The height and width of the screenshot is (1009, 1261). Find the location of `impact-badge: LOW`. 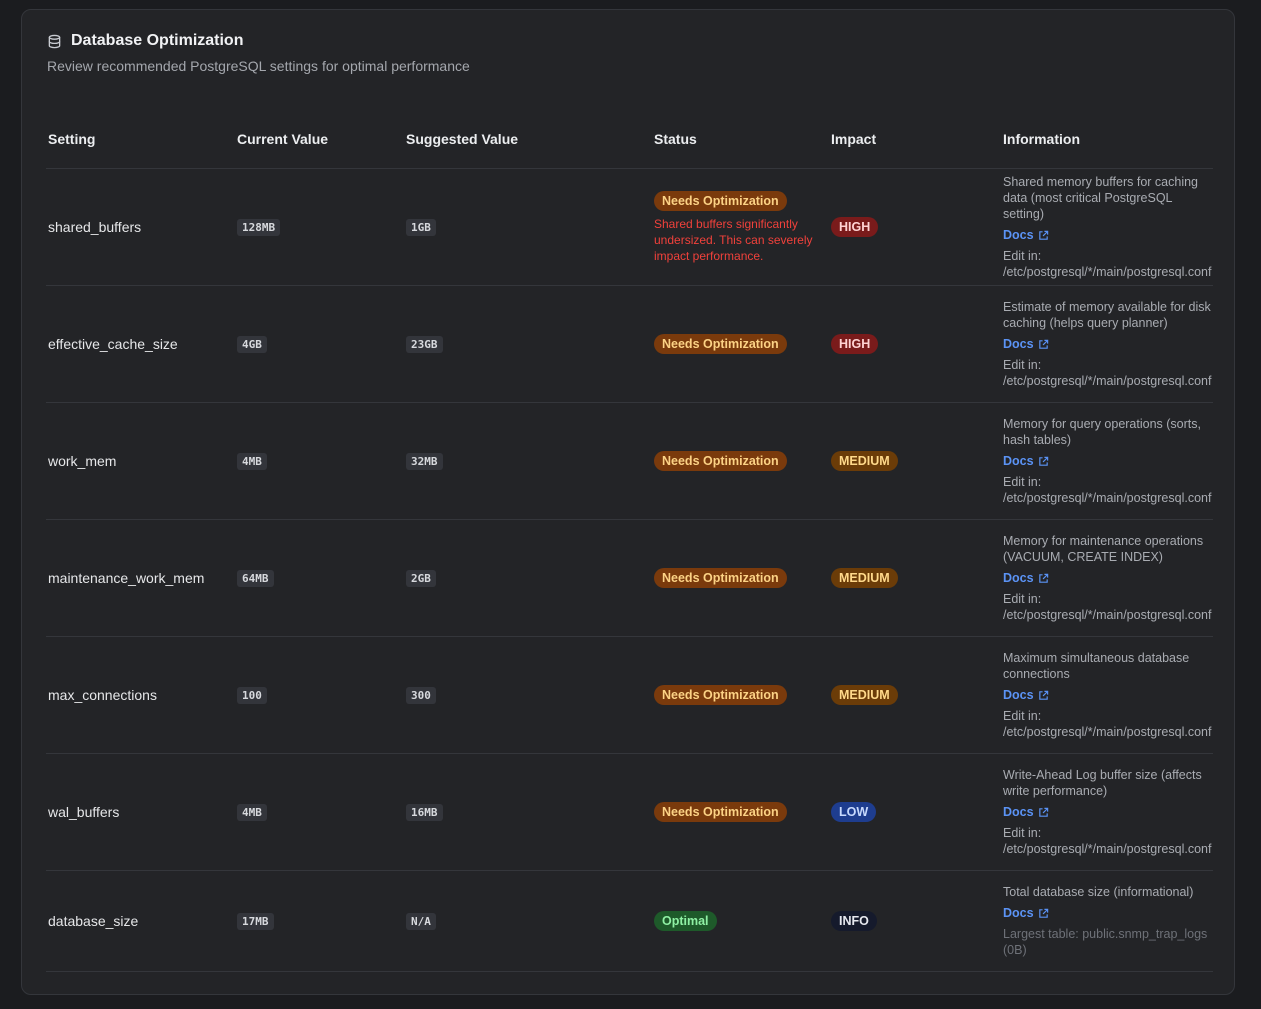

impact-badge: LOW is located at coordinates (854, 812).